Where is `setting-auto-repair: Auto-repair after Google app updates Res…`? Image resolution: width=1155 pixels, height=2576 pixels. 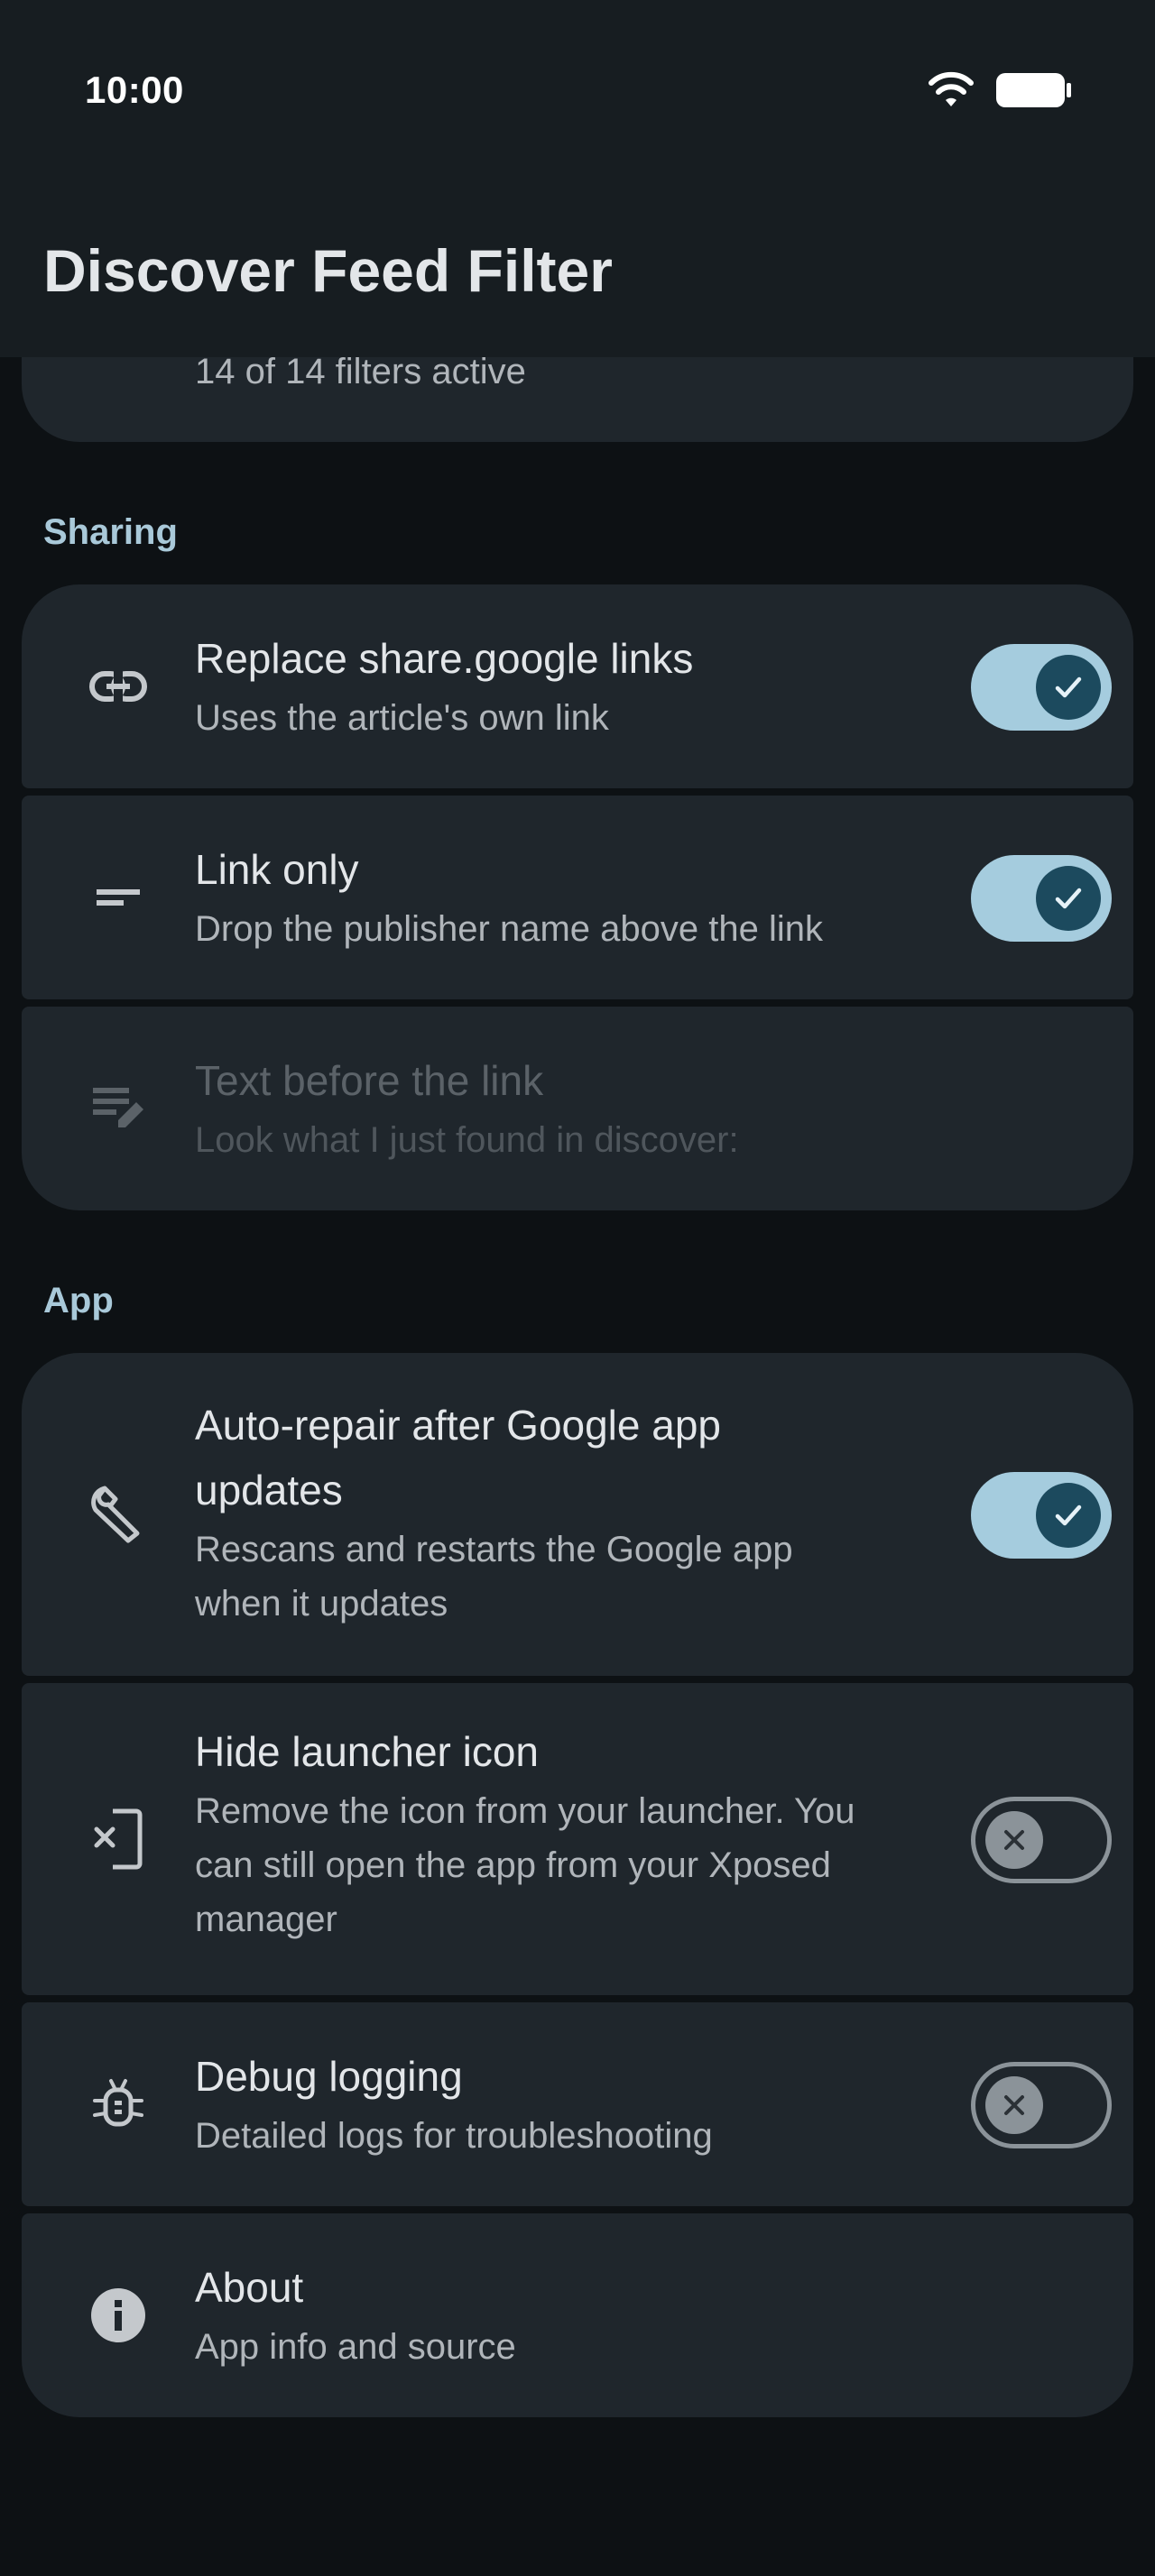
setting-auto-repair: Auto-repair after Google app updates Res… is located at coordinates (577, 1514).